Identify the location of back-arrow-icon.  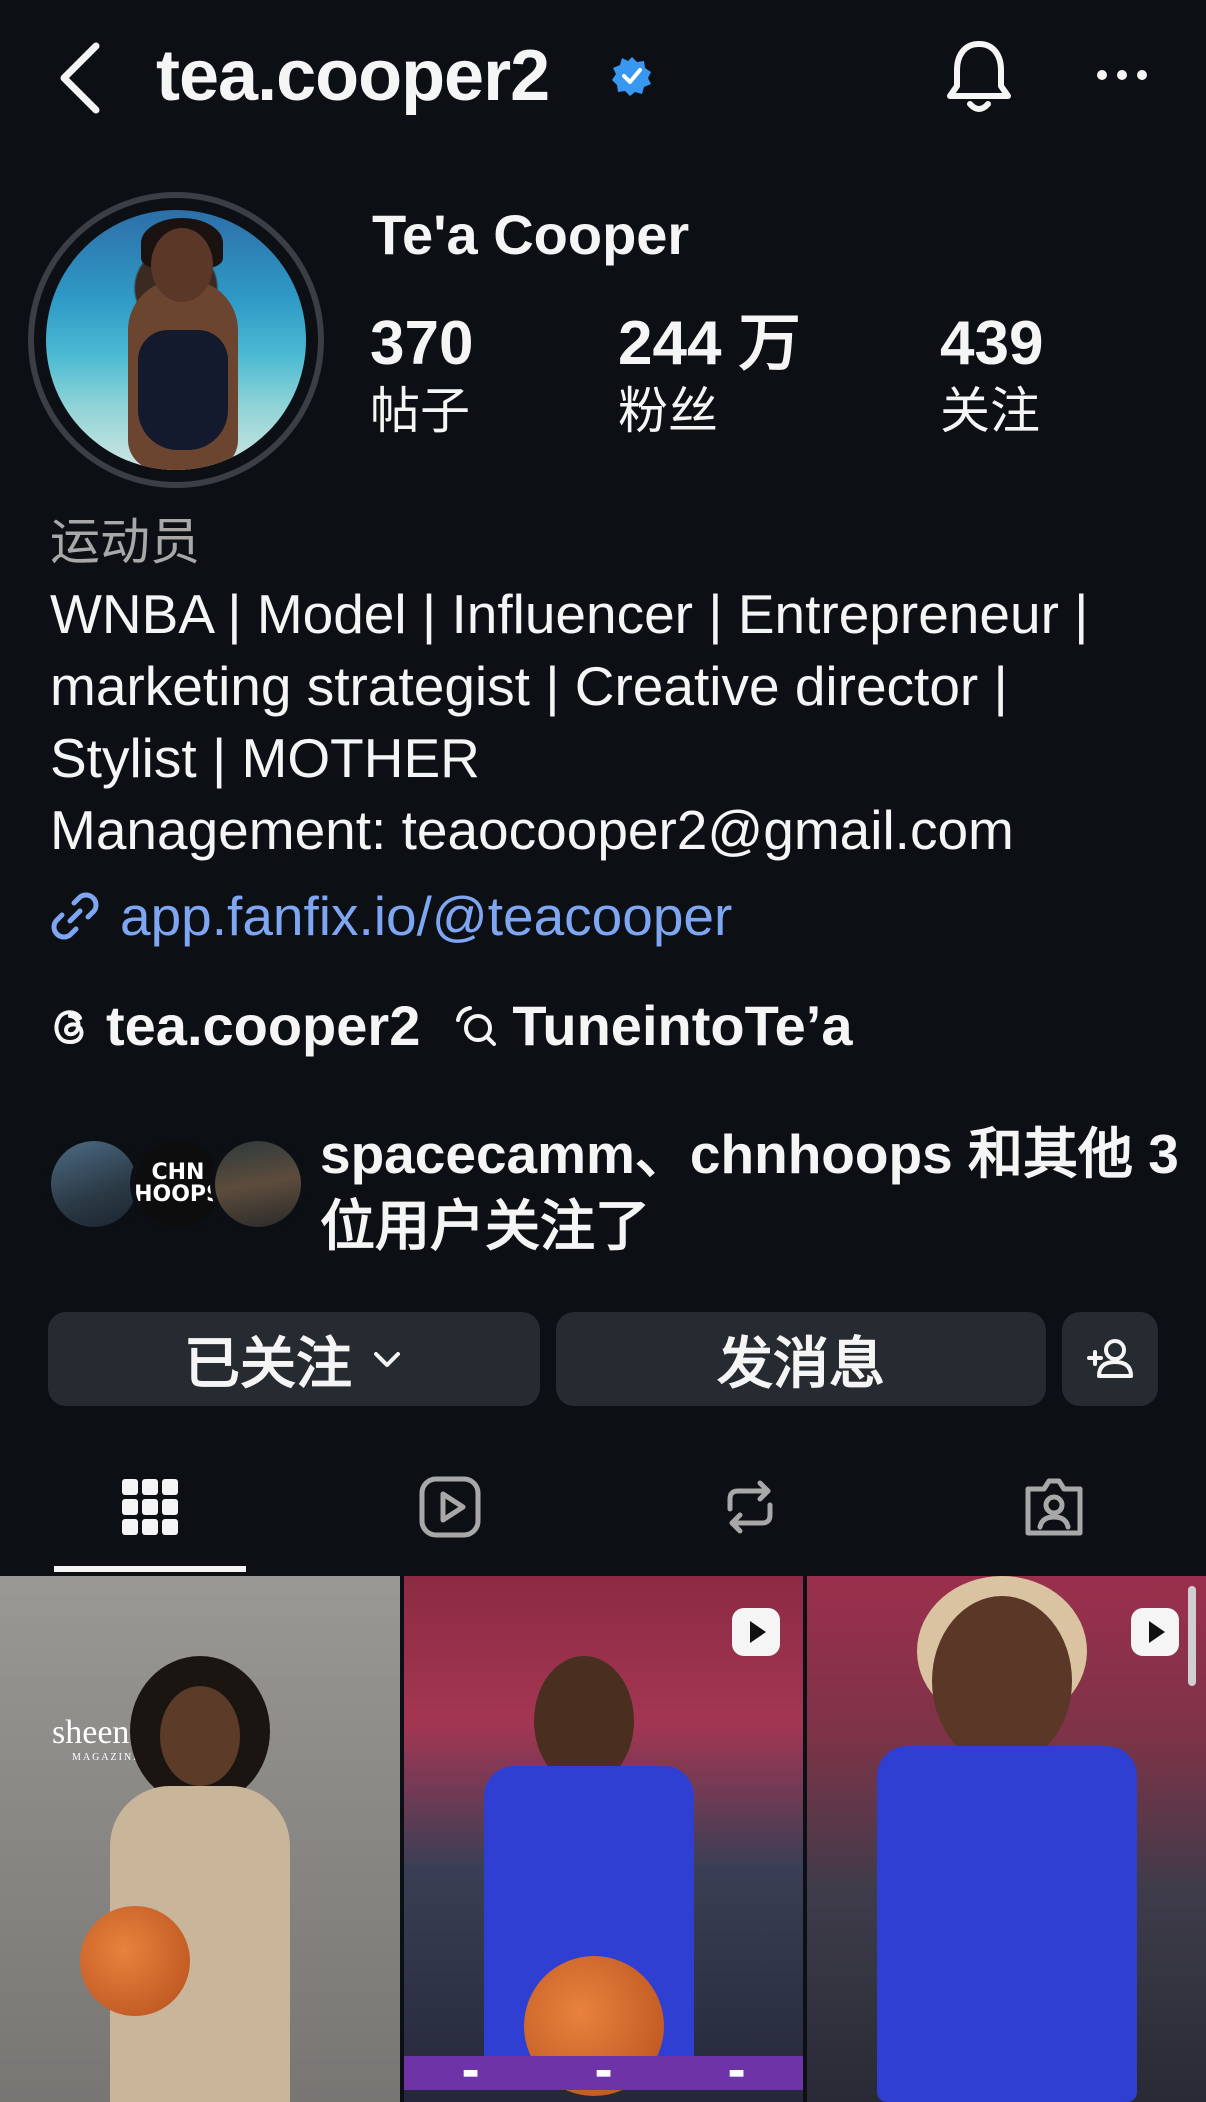
(82, 78).